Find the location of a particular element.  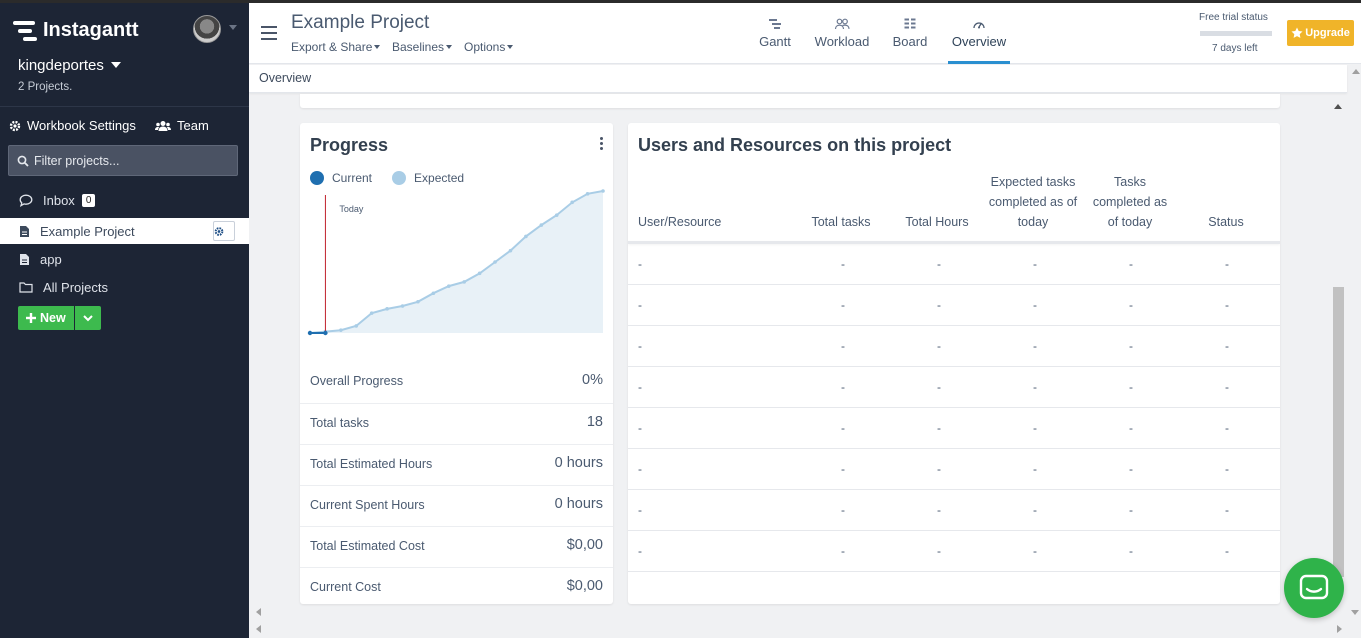

menu-icon is located at coordinates (269, 35).